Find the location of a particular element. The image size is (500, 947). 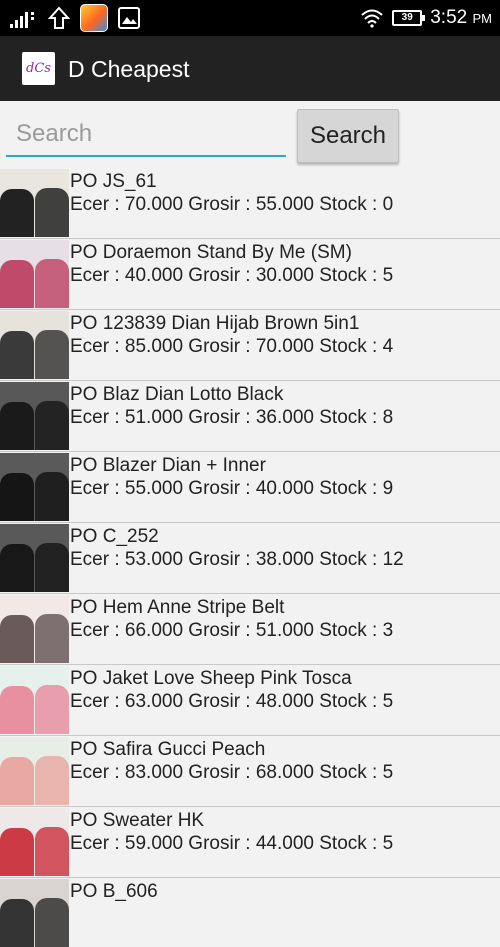

product-name: PO Sweater HK is located at coordinates (137, 820).